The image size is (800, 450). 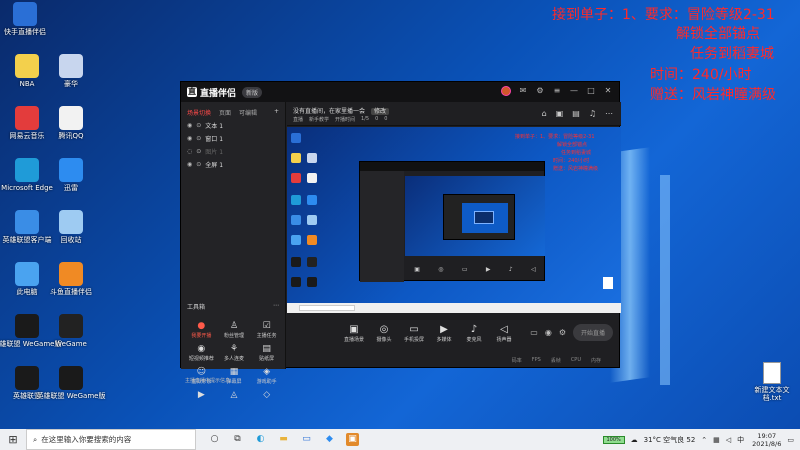 What do you see at coordinates (670, 440) in the screenshot?
I see `weather-text: 31°C 空气良 52` at bounding box center [670, 440].